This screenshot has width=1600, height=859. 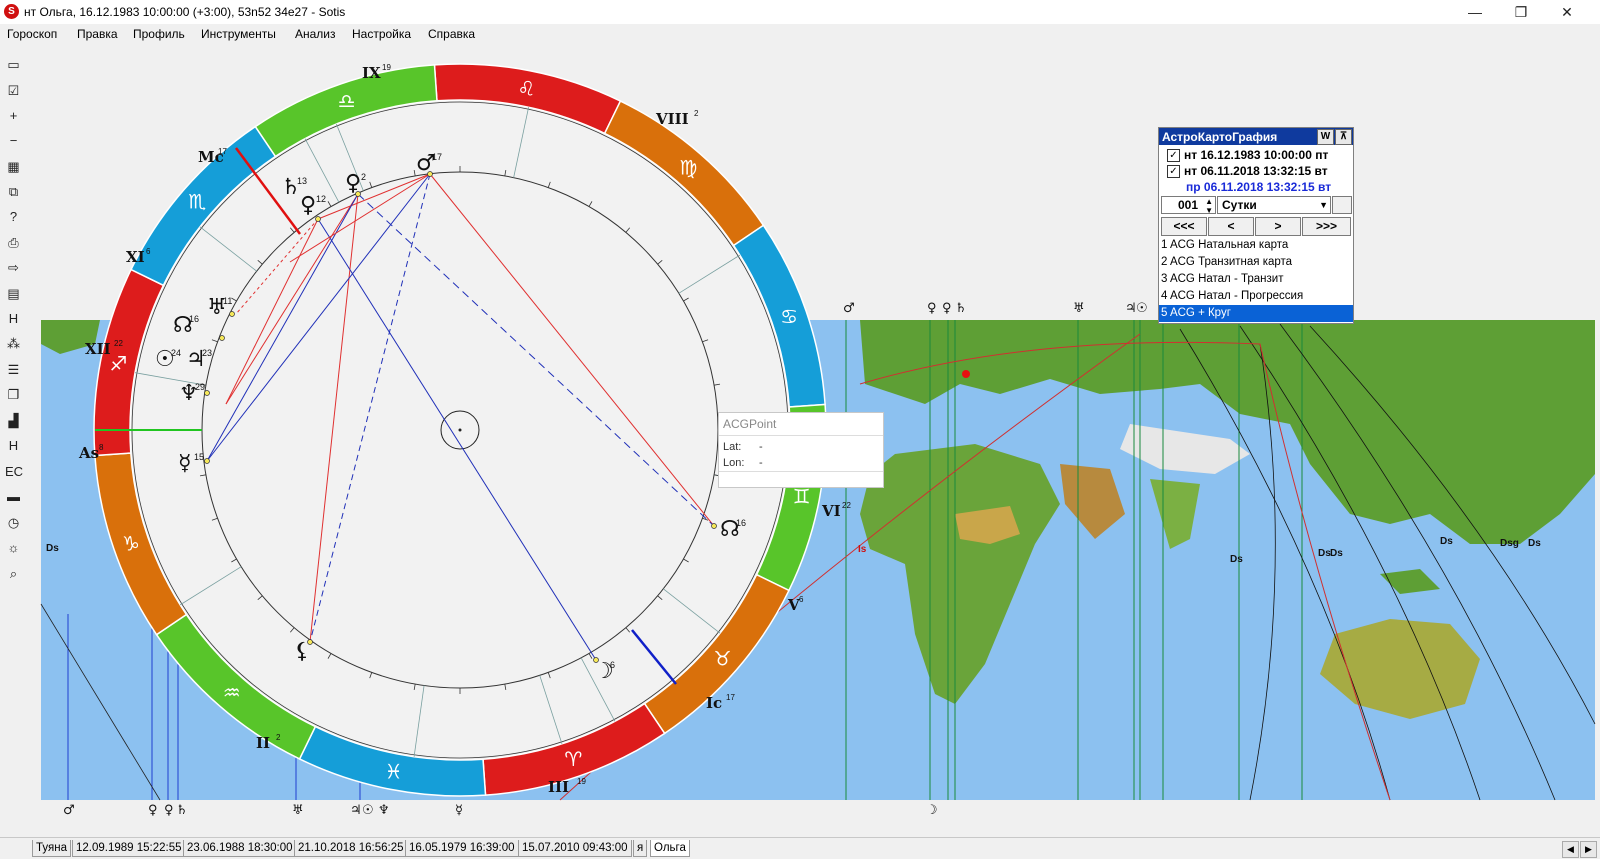 I want to click on chevron-down-icon: ▼, so click(x=1323, y=205).